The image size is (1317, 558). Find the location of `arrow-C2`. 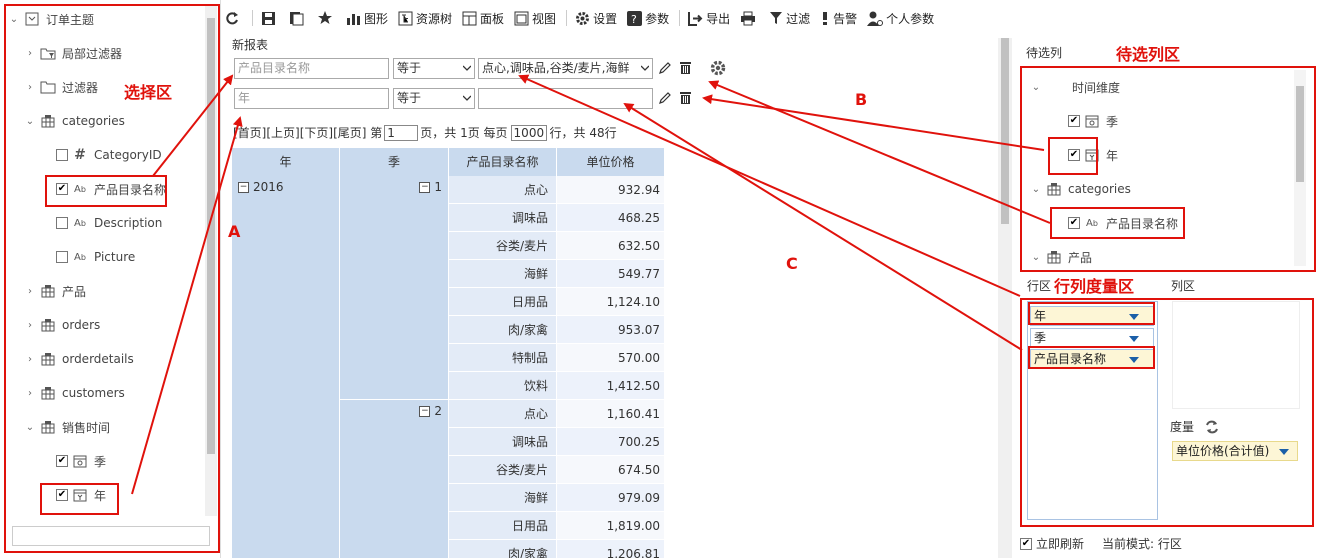

arrow-C2 is located at coordinates (823, 226).